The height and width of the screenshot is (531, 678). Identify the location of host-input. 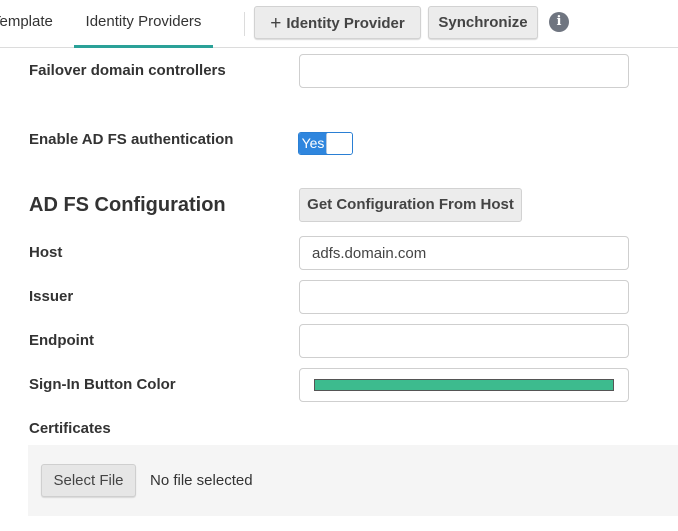
(464, 253).